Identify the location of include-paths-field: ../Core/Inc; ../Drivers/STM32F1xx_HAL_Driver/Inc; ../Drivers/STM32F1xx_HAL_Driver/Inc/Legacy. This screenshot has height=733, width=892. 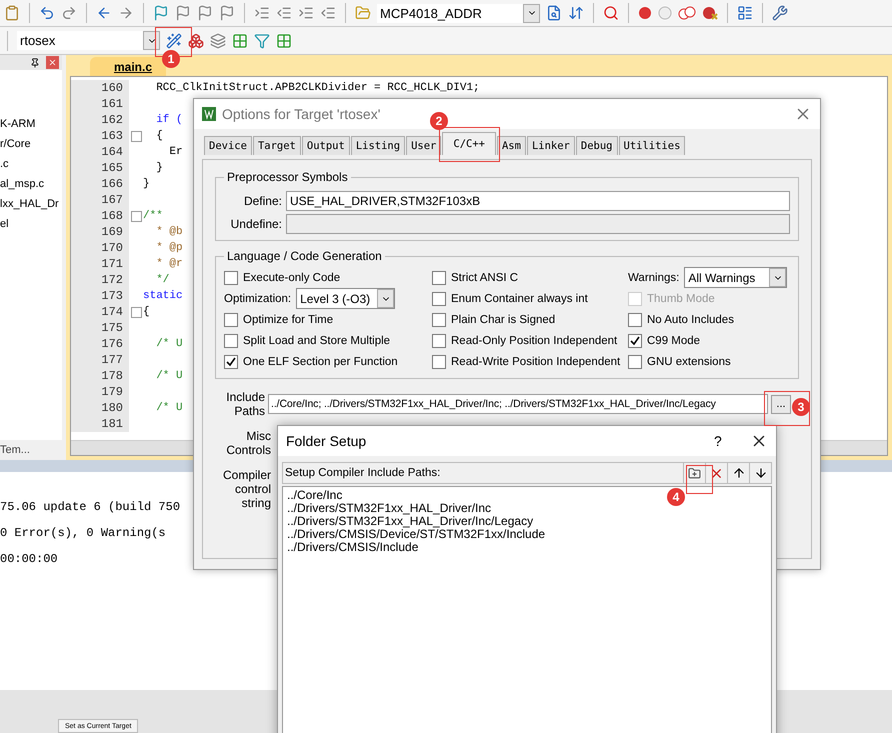
(518, 404).